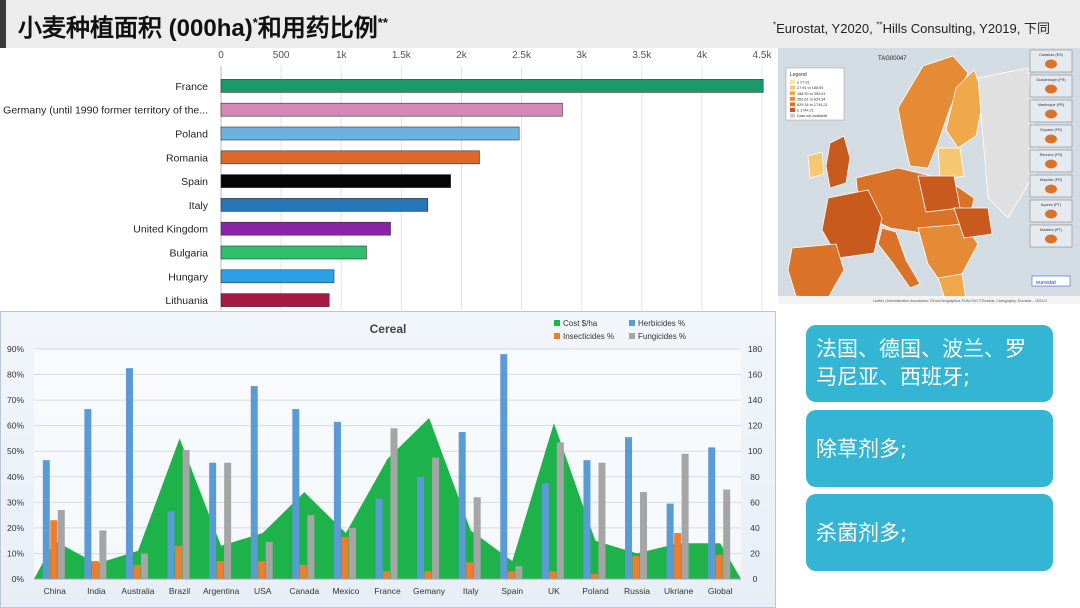 Image resolution: width=1080 pixels, height=608 pixels. What do you see at coordinates (15, 349) in the screenshot?
I see `cereal-y-left-tick: 90%` at bounding box center [15, 349].